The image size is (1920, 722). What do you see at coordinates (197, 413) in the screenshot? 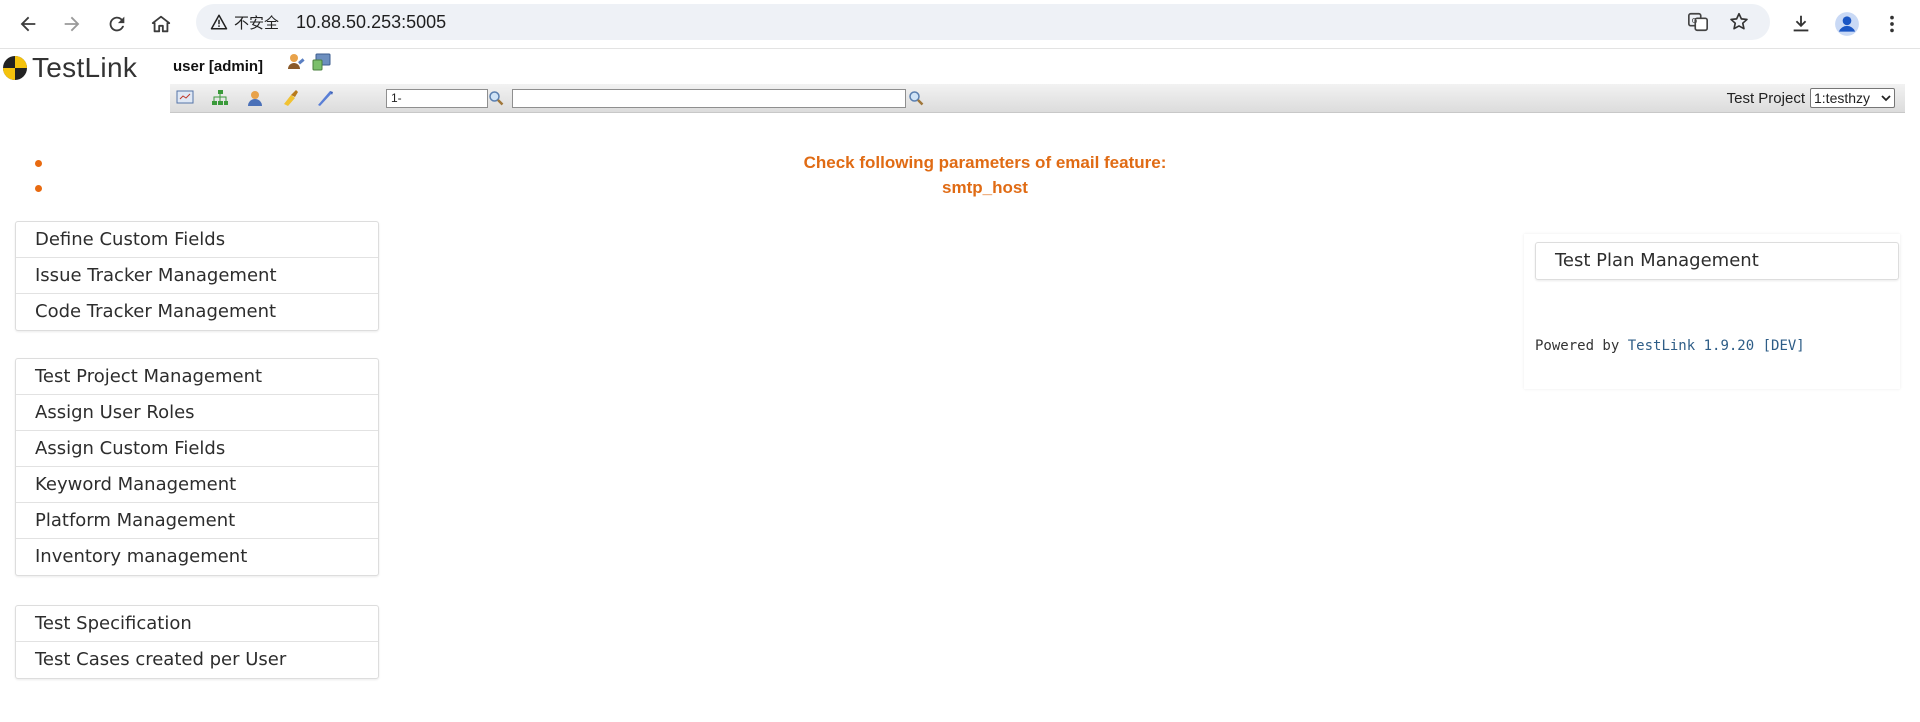
I see `menu-assign-user-roles: Assign User Roles` at bounding box center [197, 413].